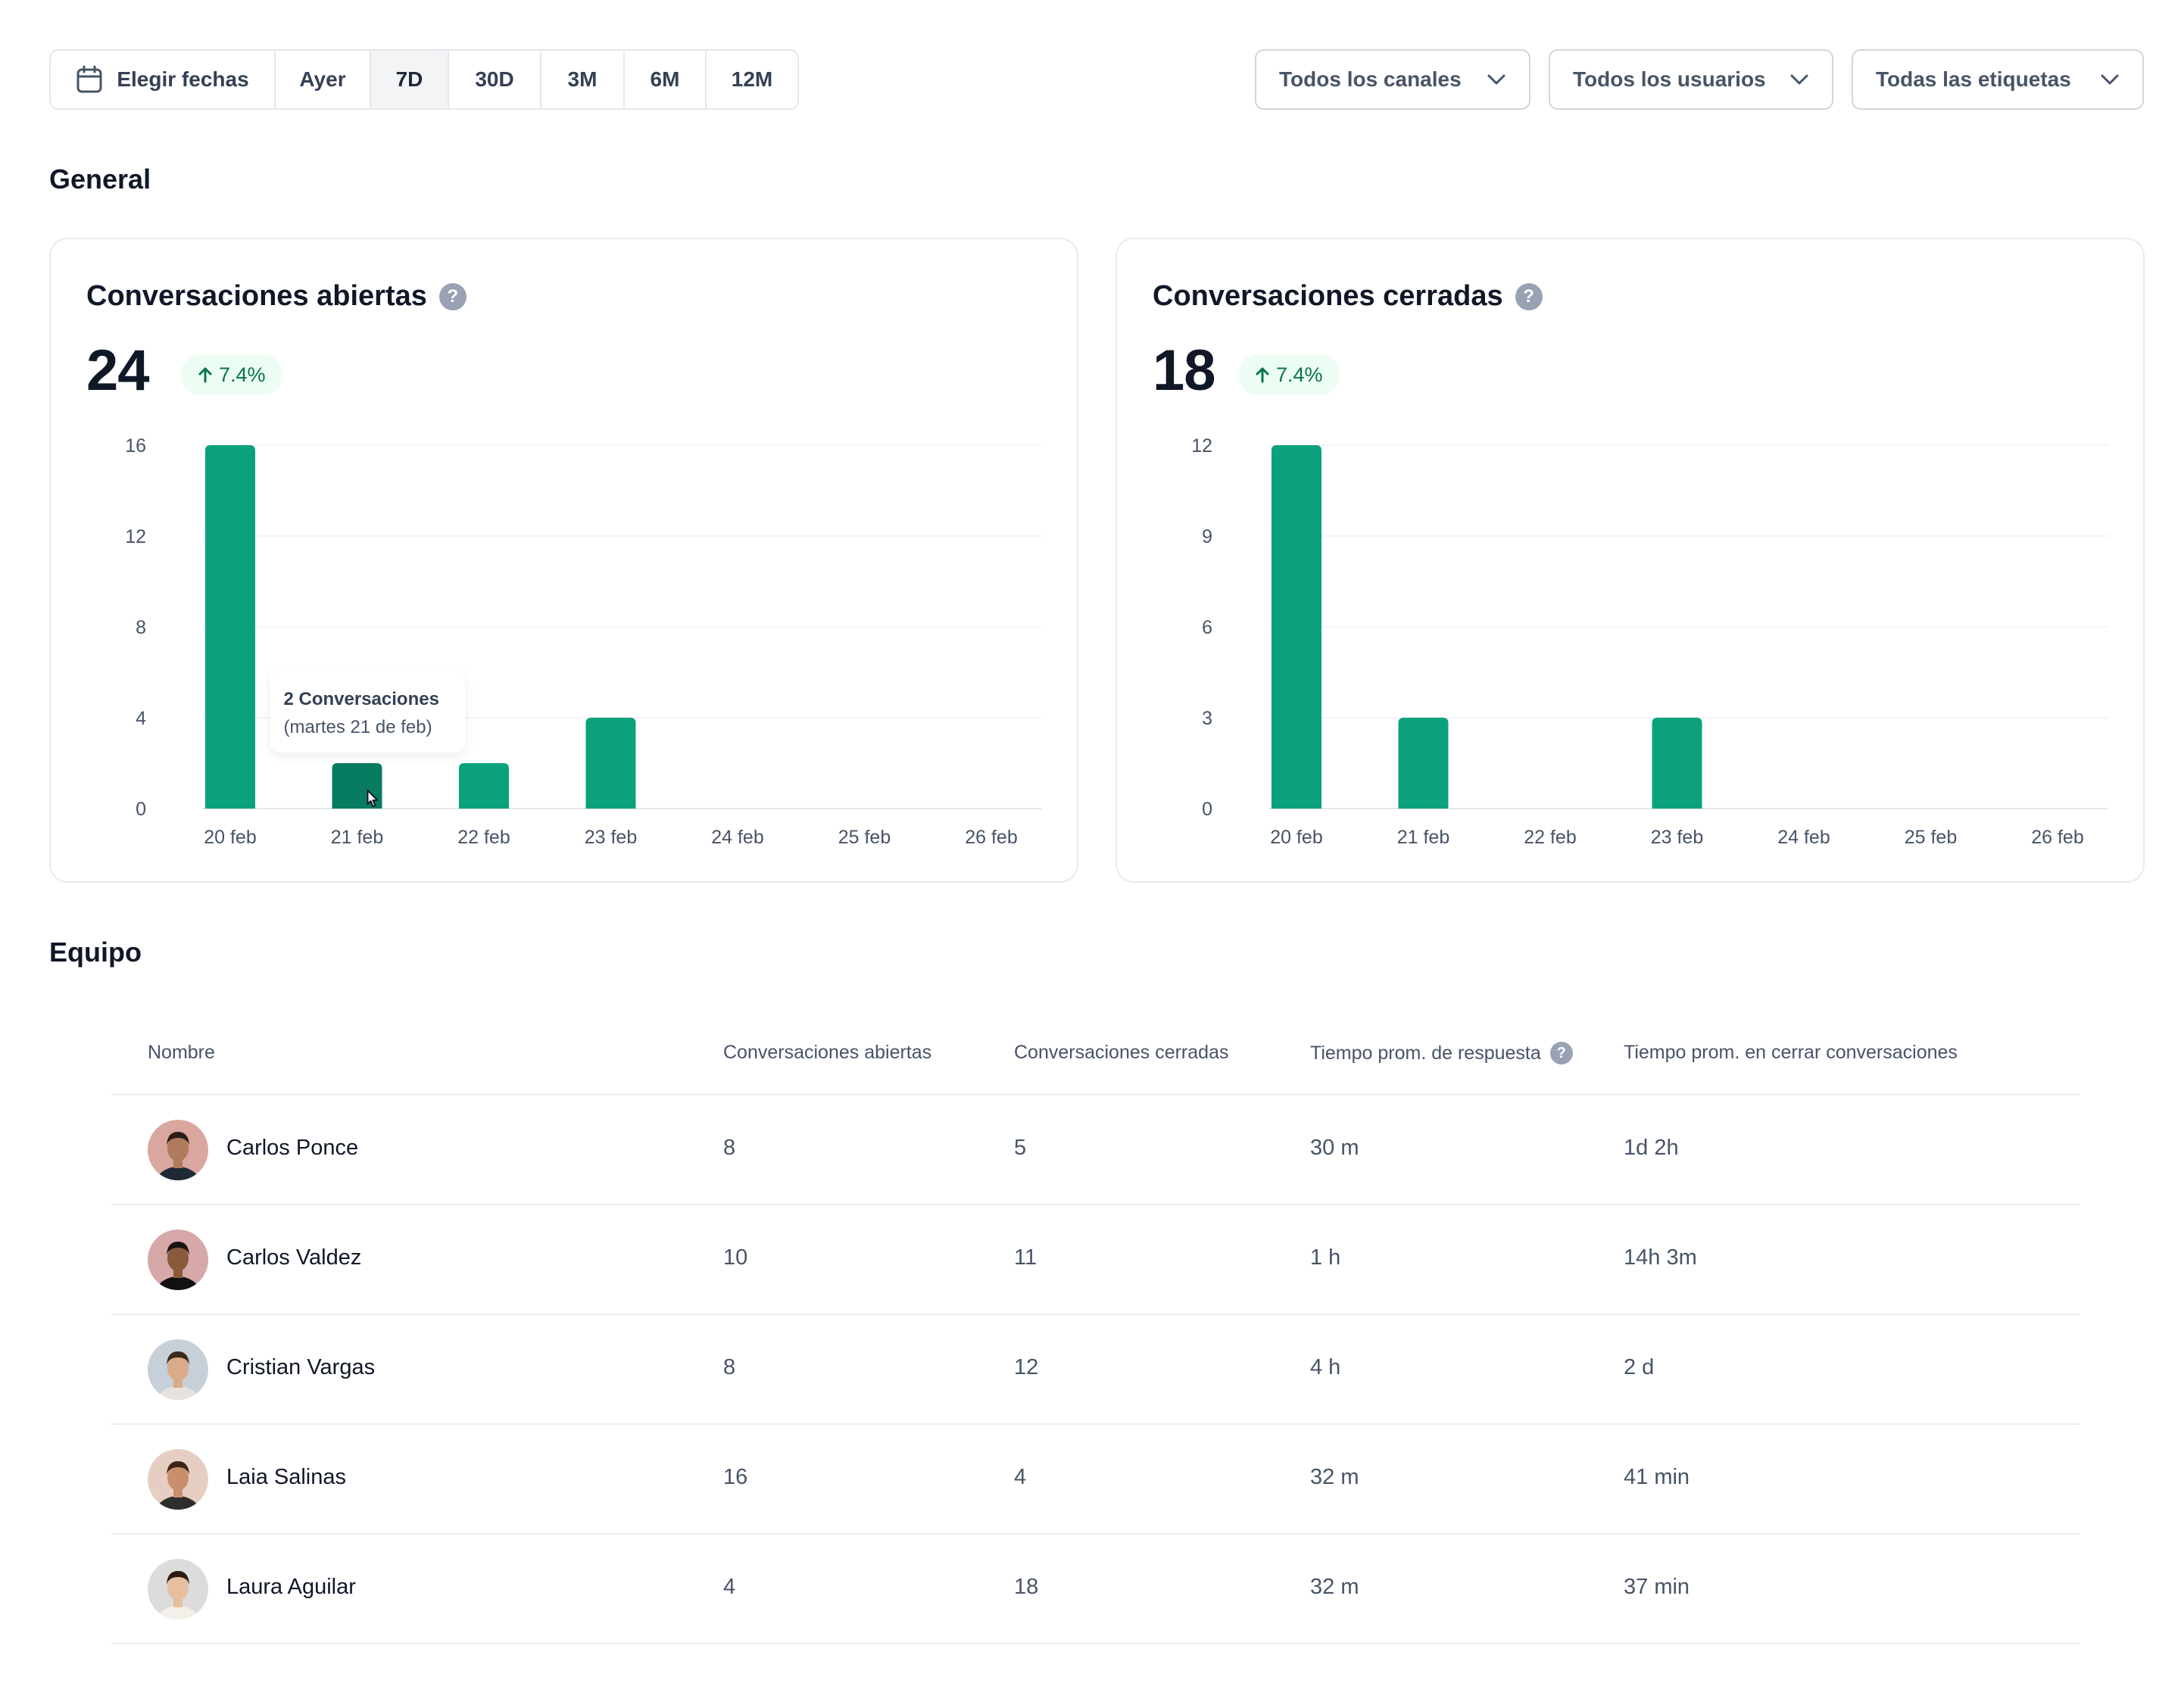  What do you see at coordinates (368, 712) in the screenshot?
I see `chart-tooltip: 2 Conversaciones (martes 21 de feb)` at bounding box center [368, 712].